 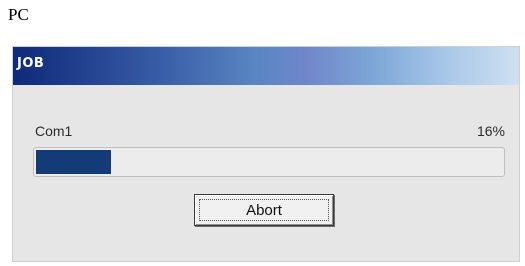 I want to click on progress-bar, so click(x=269, y=162).